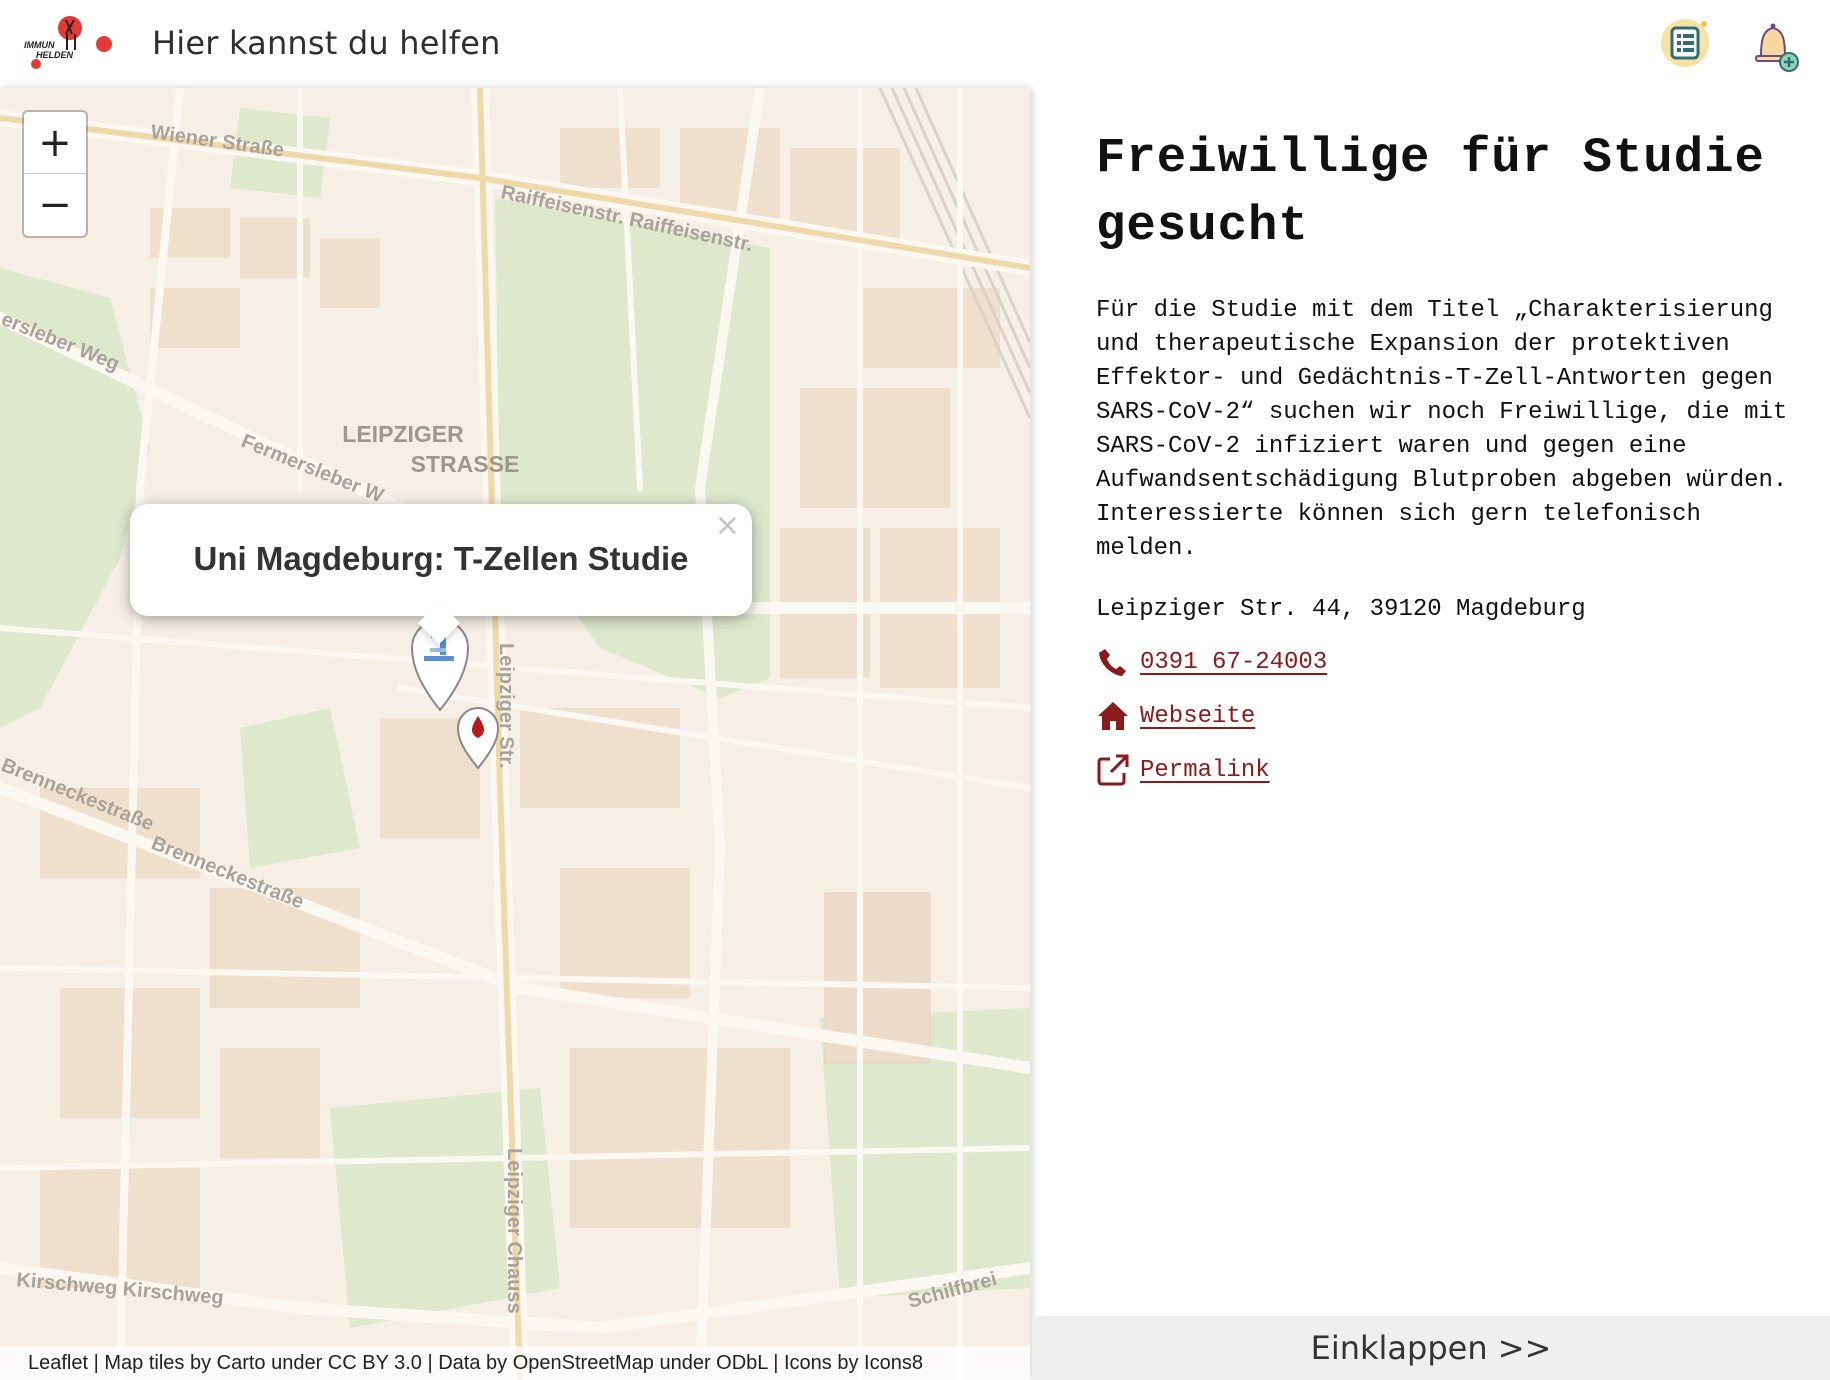  Describe the element at coordinates (1205, 770) in the screenshot. I see `permalink-link: Permalink` at that location.